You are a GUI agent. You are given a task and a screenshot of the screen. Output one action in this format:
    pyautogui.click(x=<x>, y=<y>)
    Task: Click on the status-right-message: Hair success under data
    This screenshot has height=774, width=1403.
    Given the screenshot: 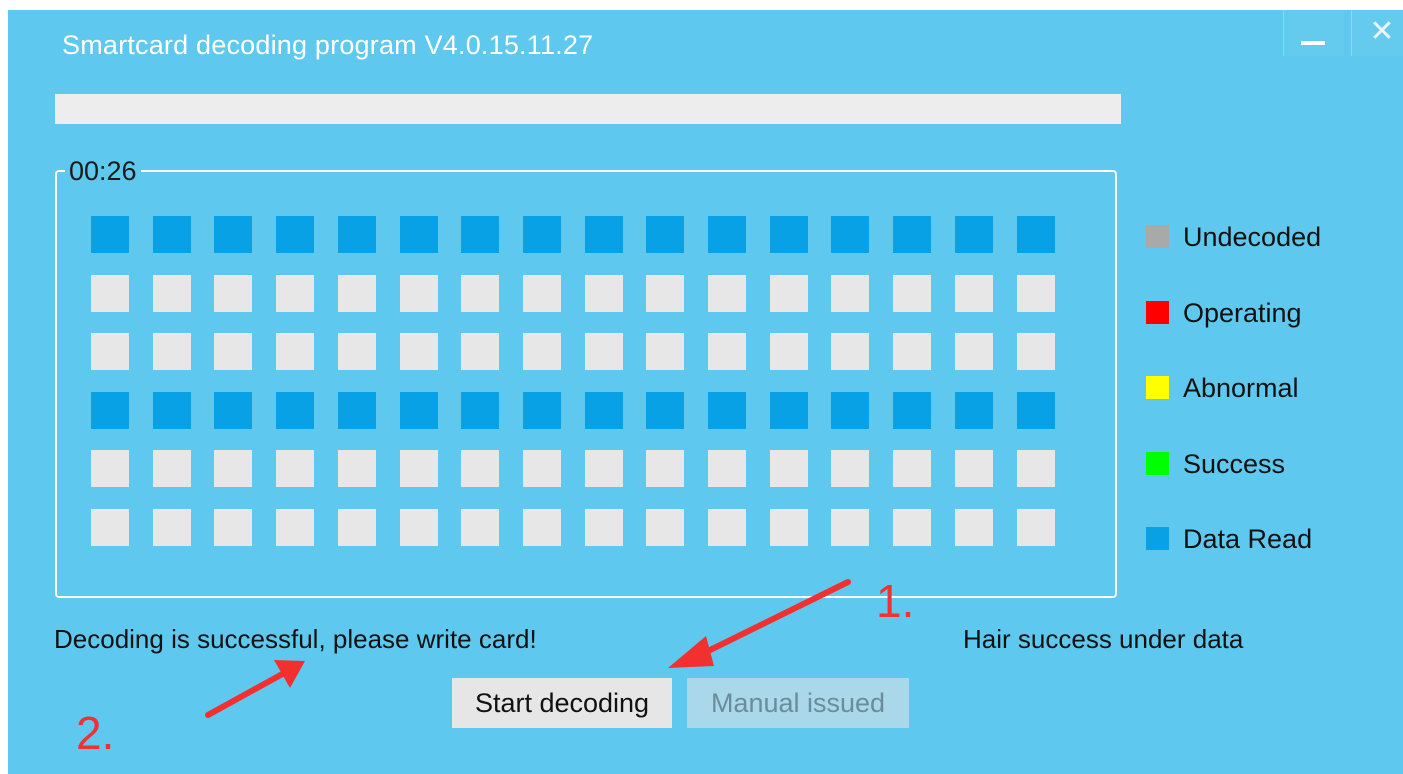 What is the action you would take?
    pyautogui.click(x=1103, y=639)
    